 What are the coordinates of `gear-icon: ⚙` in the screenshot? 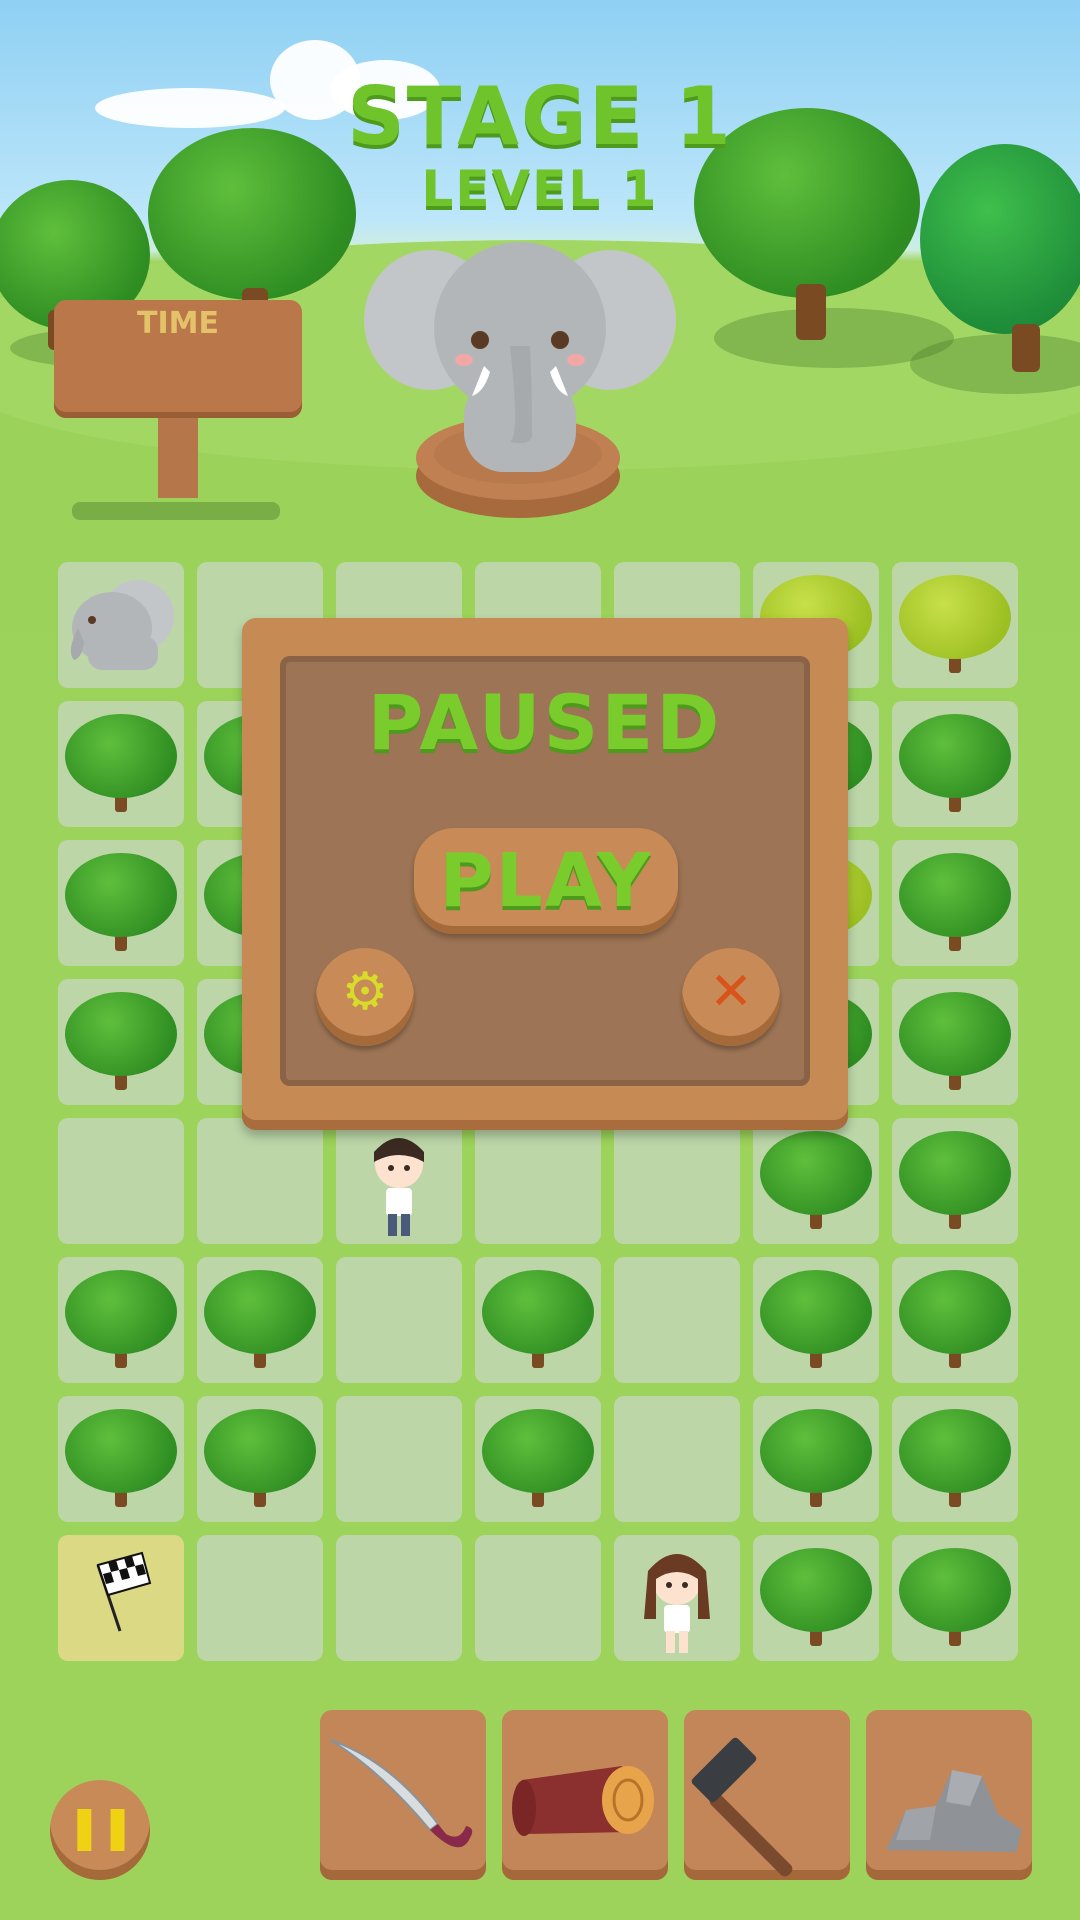 It's located at (365, 992).